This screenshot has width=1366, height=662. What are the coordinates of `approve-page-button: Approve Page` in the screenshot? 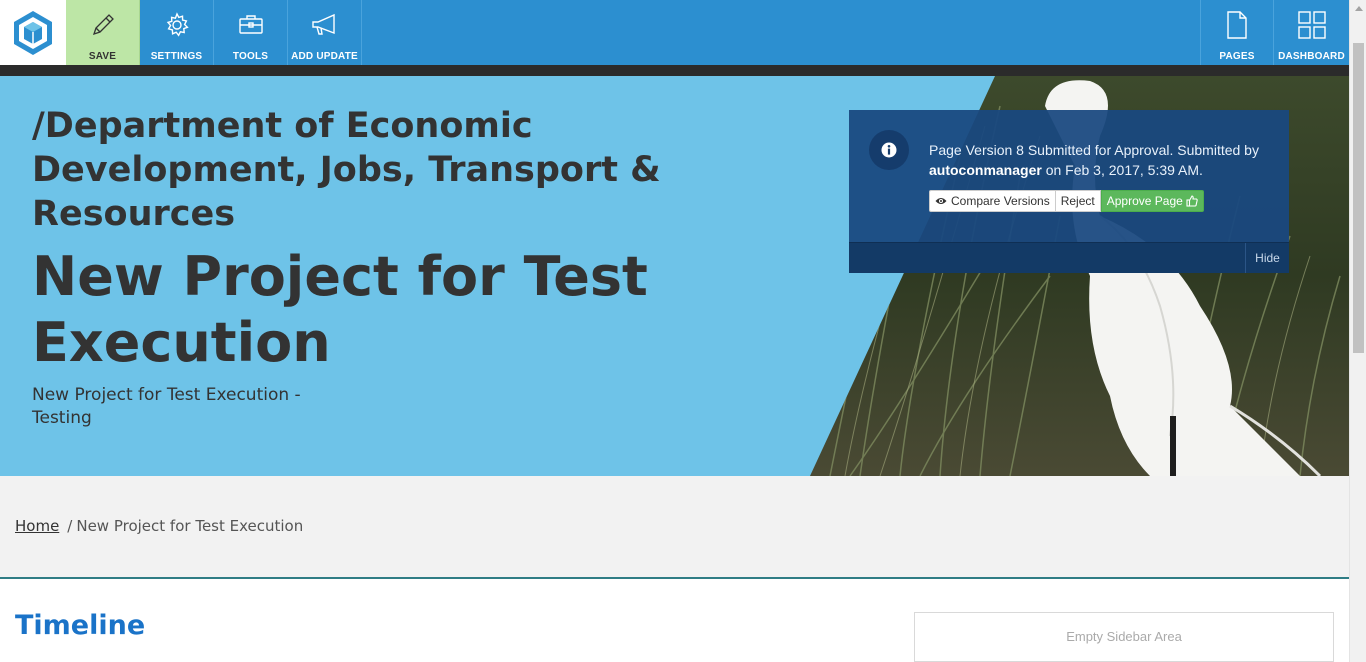 It's located at (1152, 201).